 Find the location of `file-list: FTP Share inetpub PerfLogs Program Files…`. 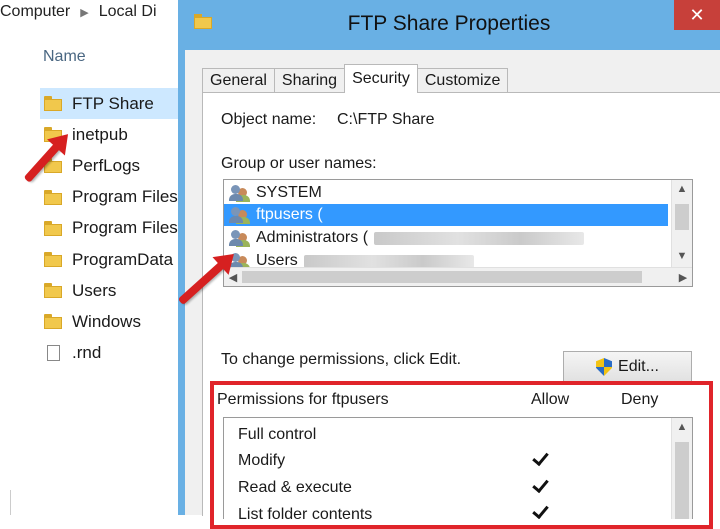

file-list: FTP Share inetpub PerfLogs Program Files… is located at coordinates (112, 228).